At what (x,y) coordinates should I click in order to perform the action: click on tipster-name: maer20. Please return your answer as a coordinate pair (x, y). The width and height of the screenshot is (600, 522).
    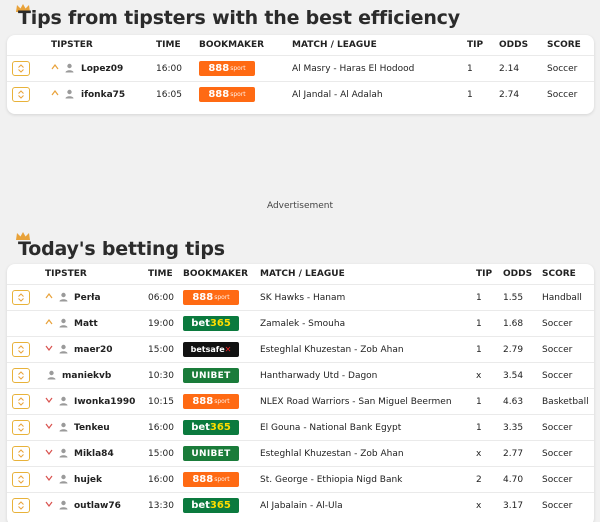
    Looking at the image, I should click on (93, 350).